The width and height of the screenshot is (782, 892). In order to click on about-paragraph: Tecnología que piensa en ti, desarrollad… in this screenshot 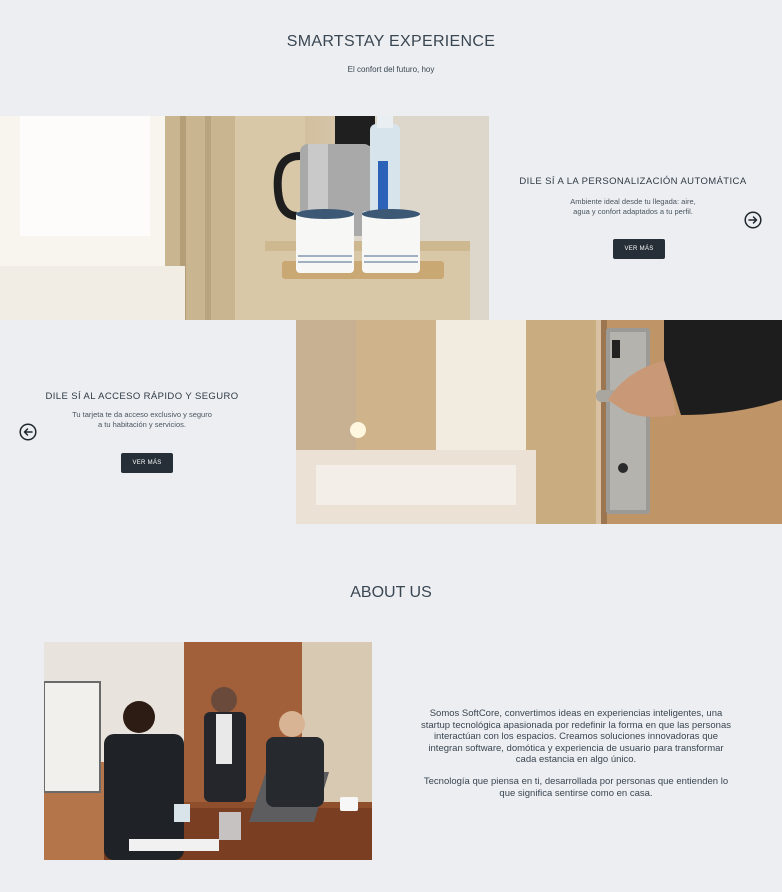, I will do `click(576, 787)`.